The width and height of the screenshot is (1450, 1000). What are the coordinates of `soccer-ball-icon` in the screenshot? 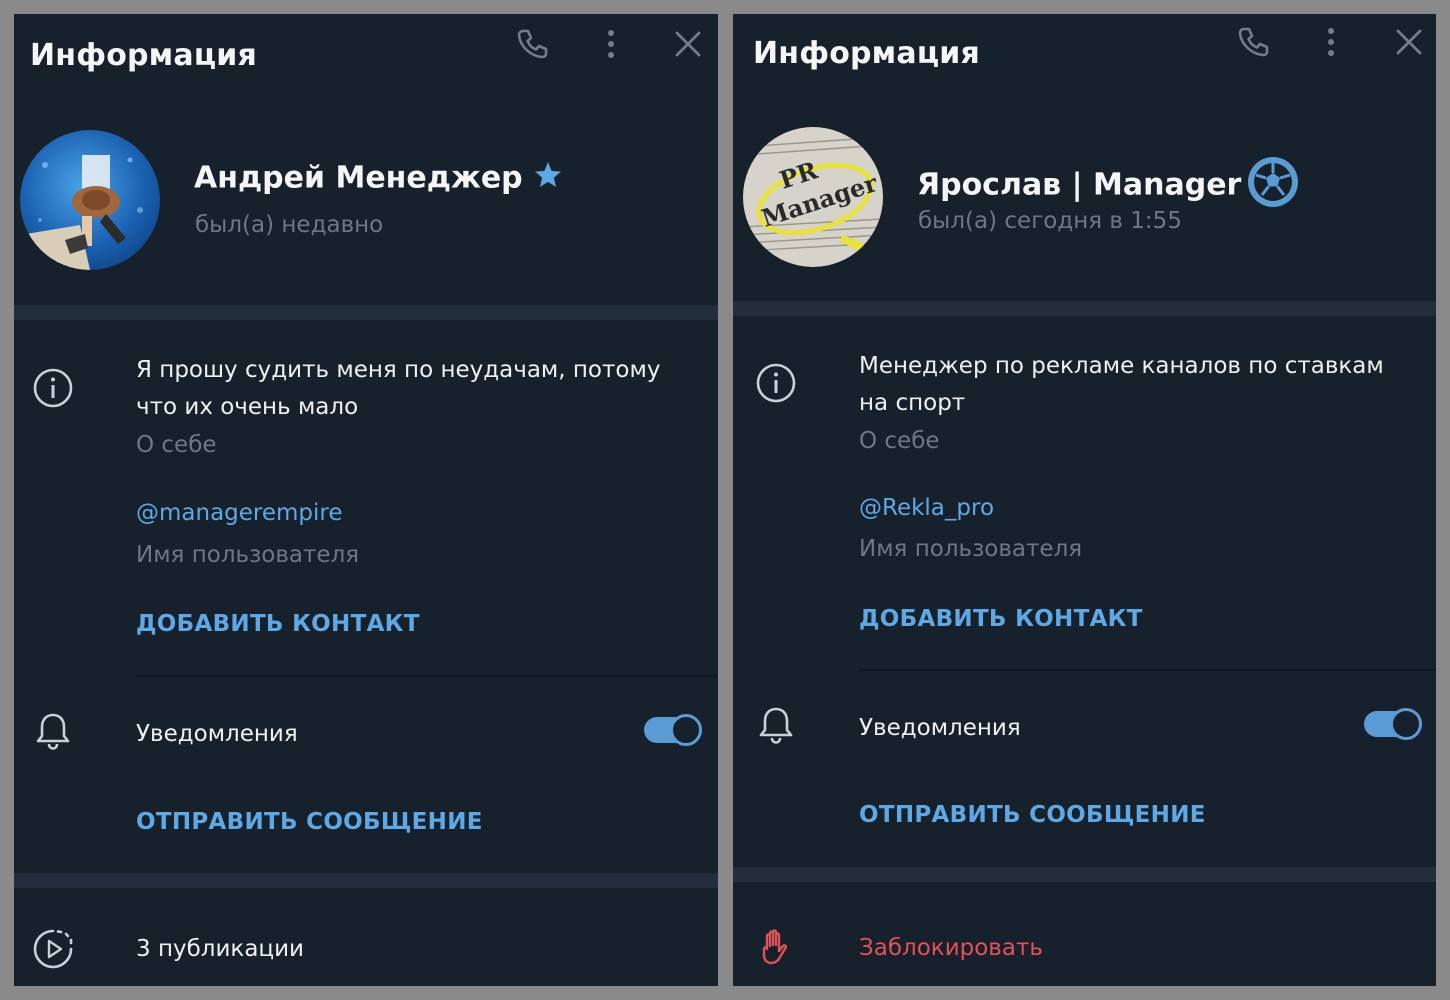 It's located at (1273, 186).